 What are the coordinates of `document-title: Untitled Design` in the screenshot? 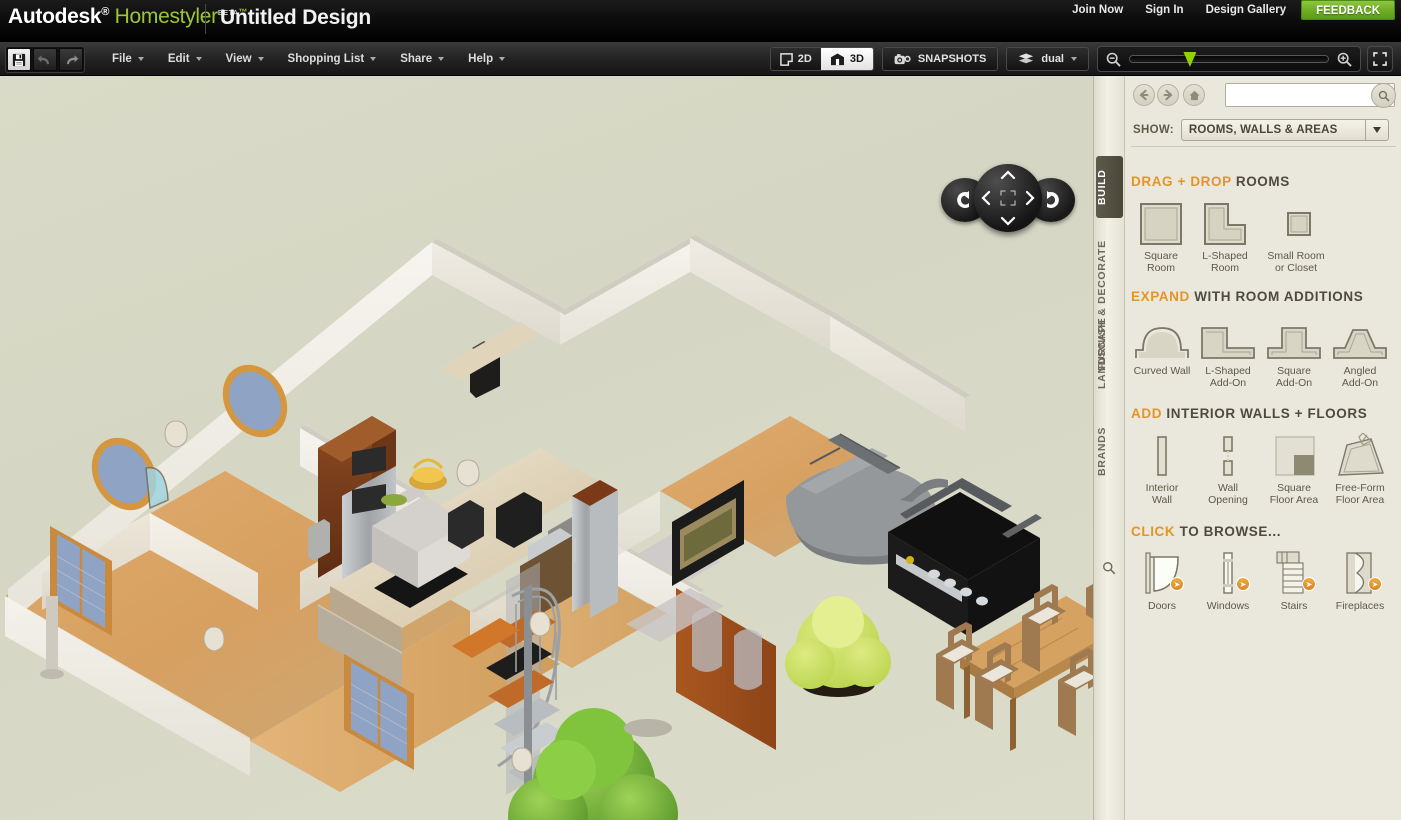 It's located at (296, 17).